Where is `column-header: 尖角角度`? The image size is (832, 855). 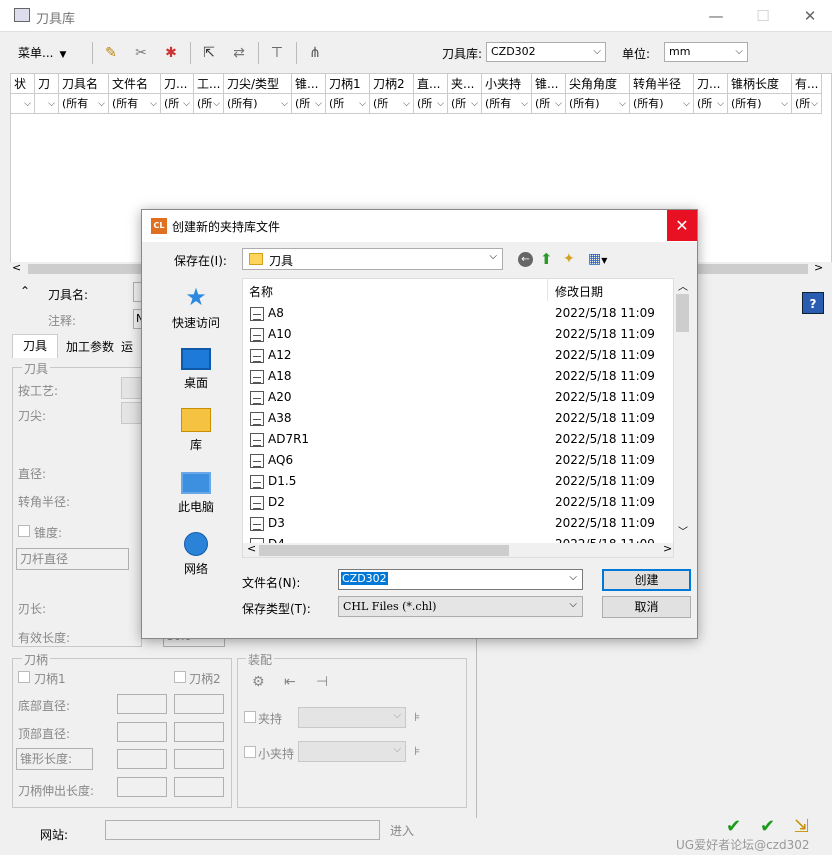 column-header: 尖角角度 is located at coordinates (598, 84).